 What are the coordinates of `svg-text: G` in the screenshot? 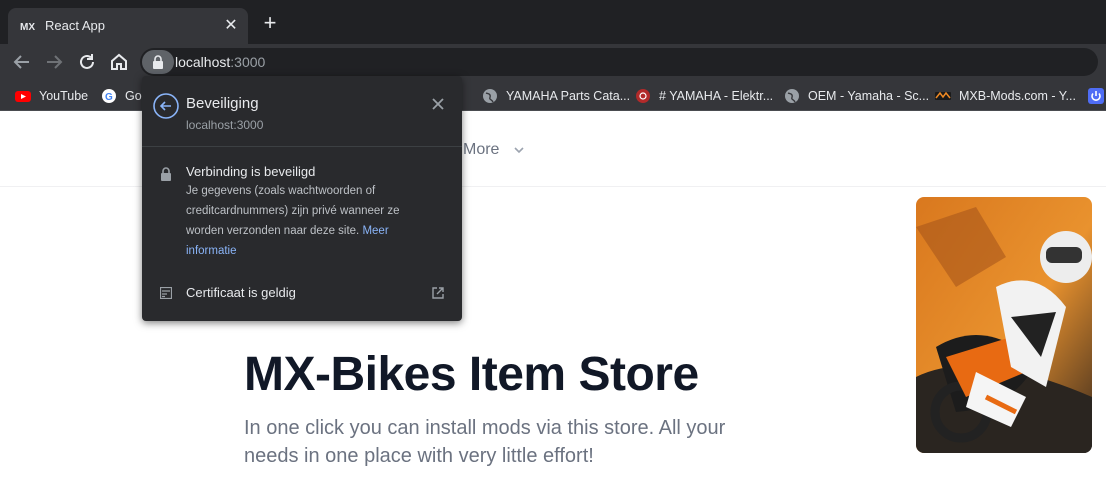 It's located at (109, 97).